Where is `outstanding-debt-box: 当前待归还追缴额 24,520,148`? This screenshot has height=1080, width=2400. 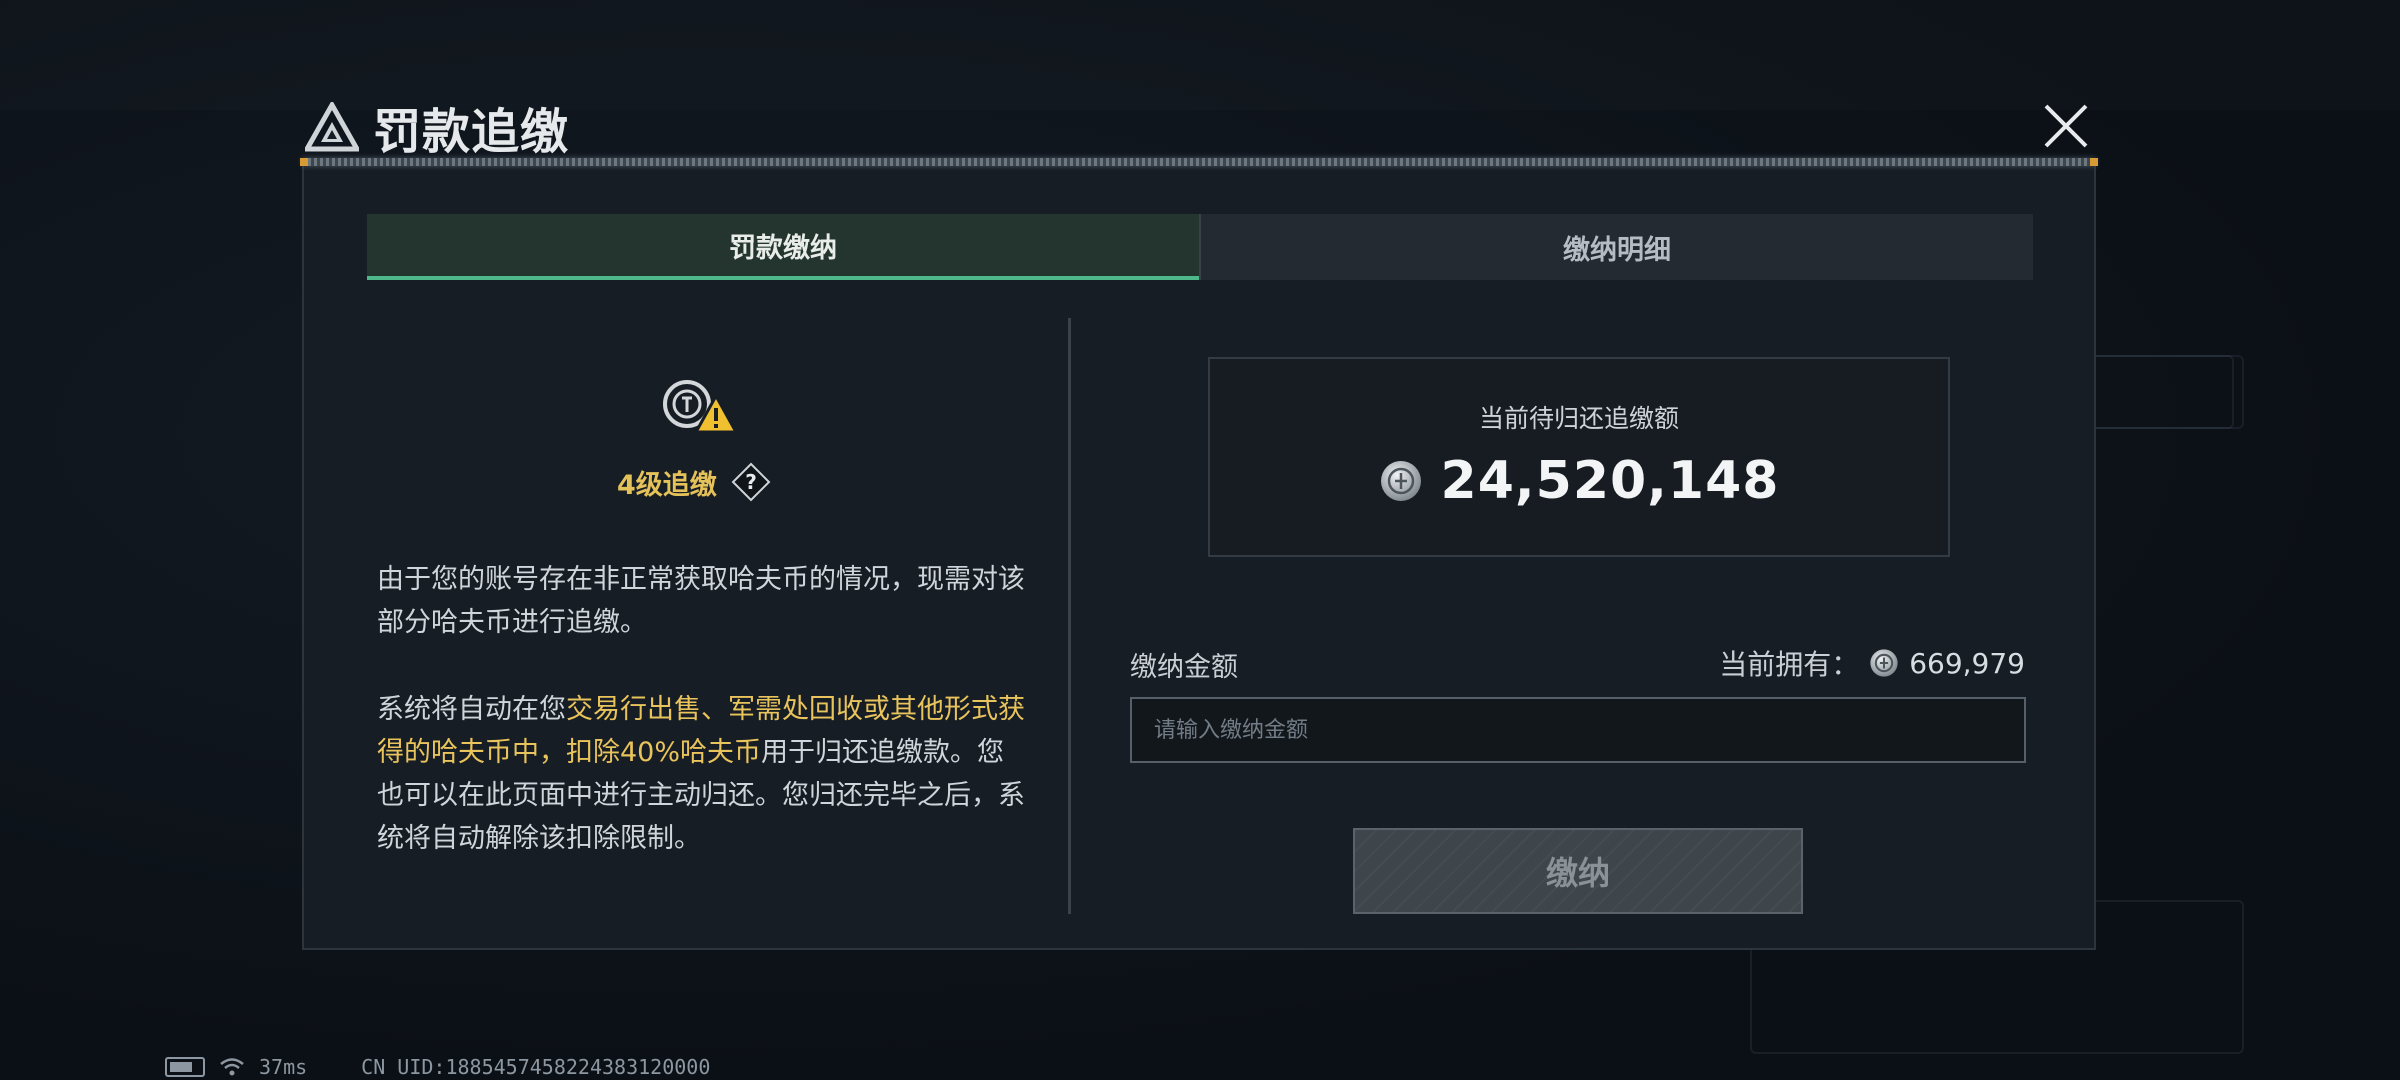
outstanding-debt-box: 当前待归还追缴额 24,520,148 is located at coordinates (1579, 457).